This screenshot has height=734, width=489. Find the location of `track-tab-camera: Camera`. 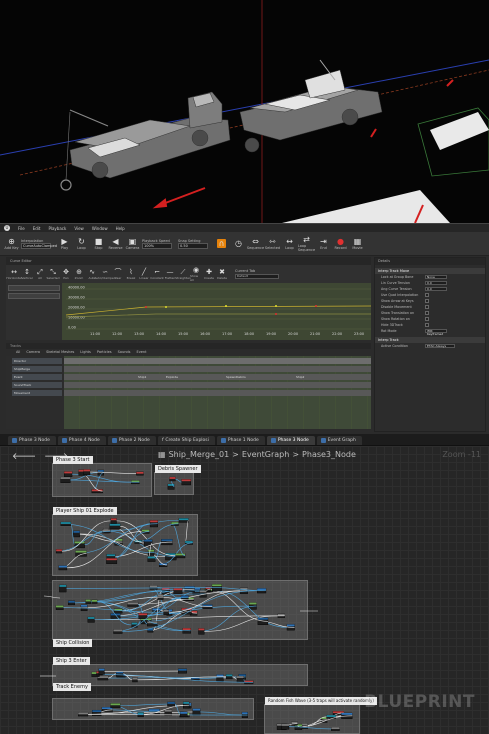

track-tab-camera: Camera is located at coordinates (33, 352).